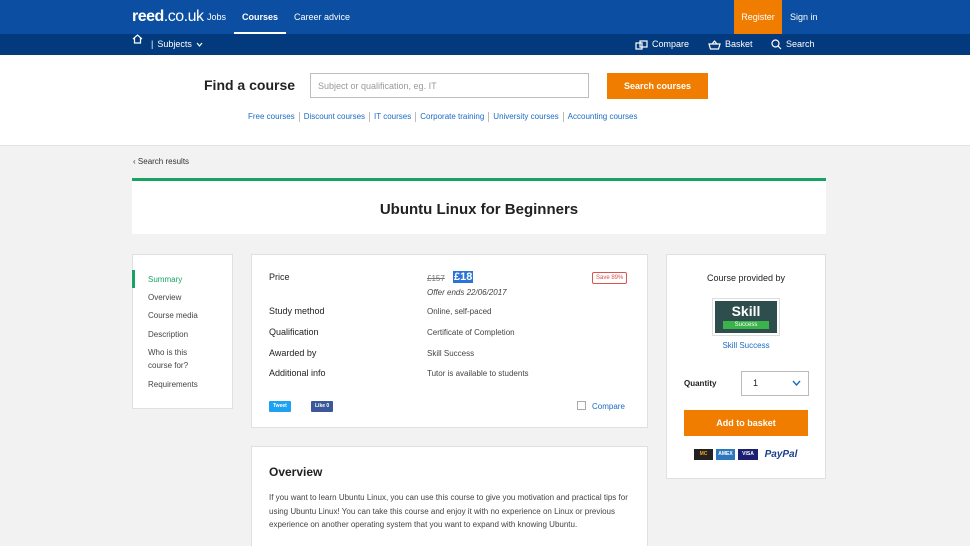 The width and height of the screenshot is (970, 546). Describe the element at coordinates (714, 44) in the screenshot. I see `basket-icon` at that location.